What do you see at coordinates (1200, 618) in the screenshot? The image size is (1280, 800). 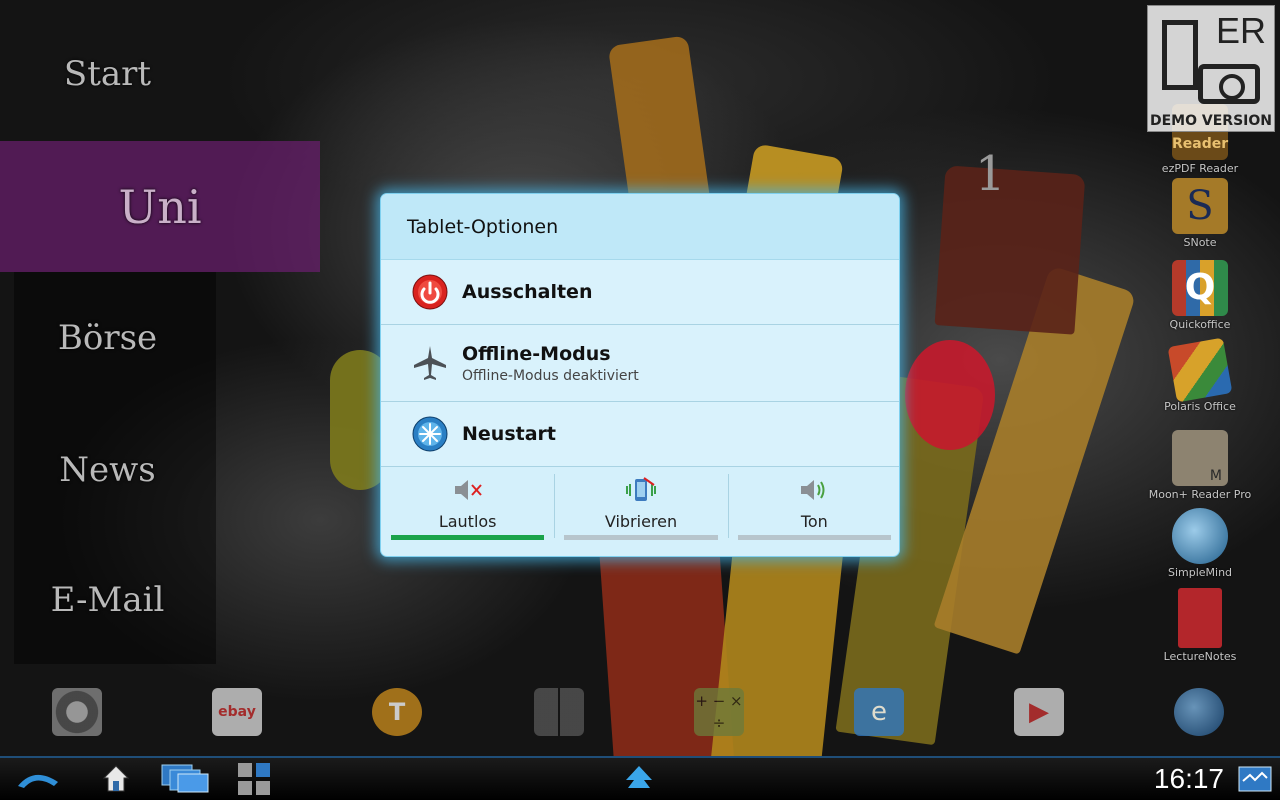 I see `lecturenotes-icon` at bounding box center [1200, 618].